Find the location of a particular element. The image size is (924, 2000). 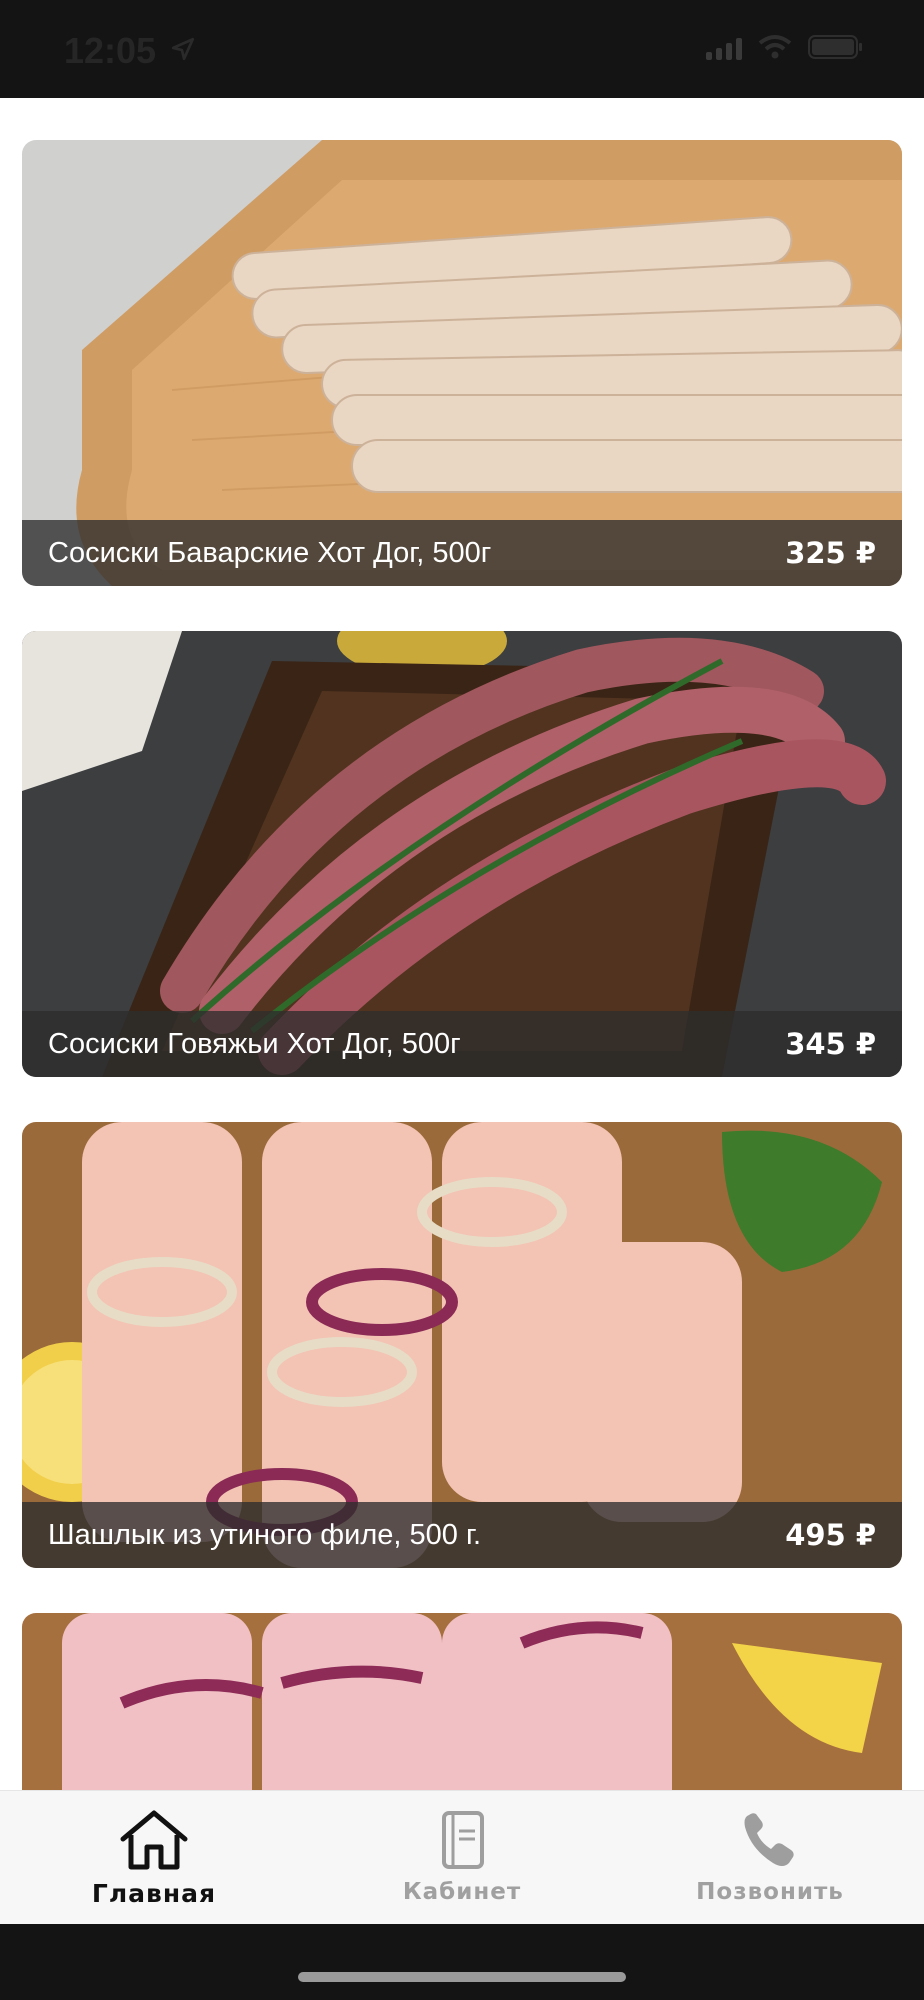

notebook-icon is located at coordinates (463, 1840).